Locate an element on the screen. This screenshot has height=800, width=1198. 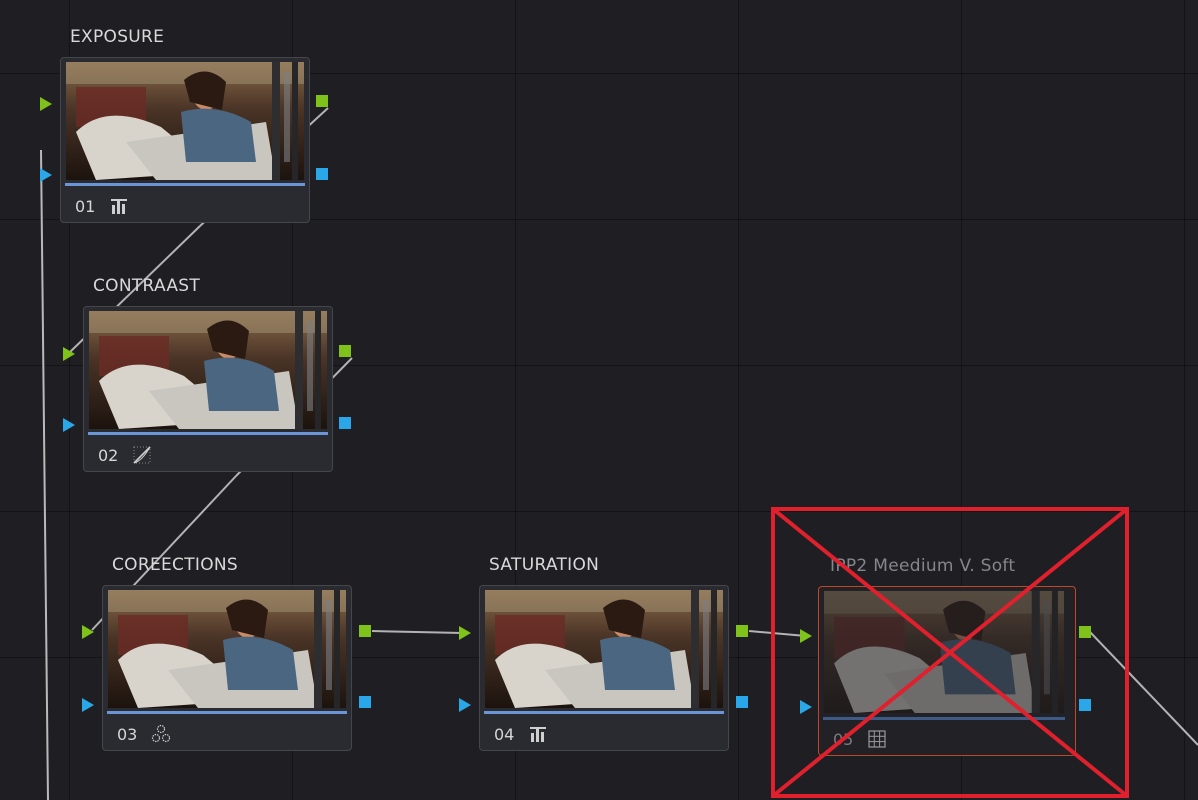
node-body: 03 is located at coordinates (227, 668).